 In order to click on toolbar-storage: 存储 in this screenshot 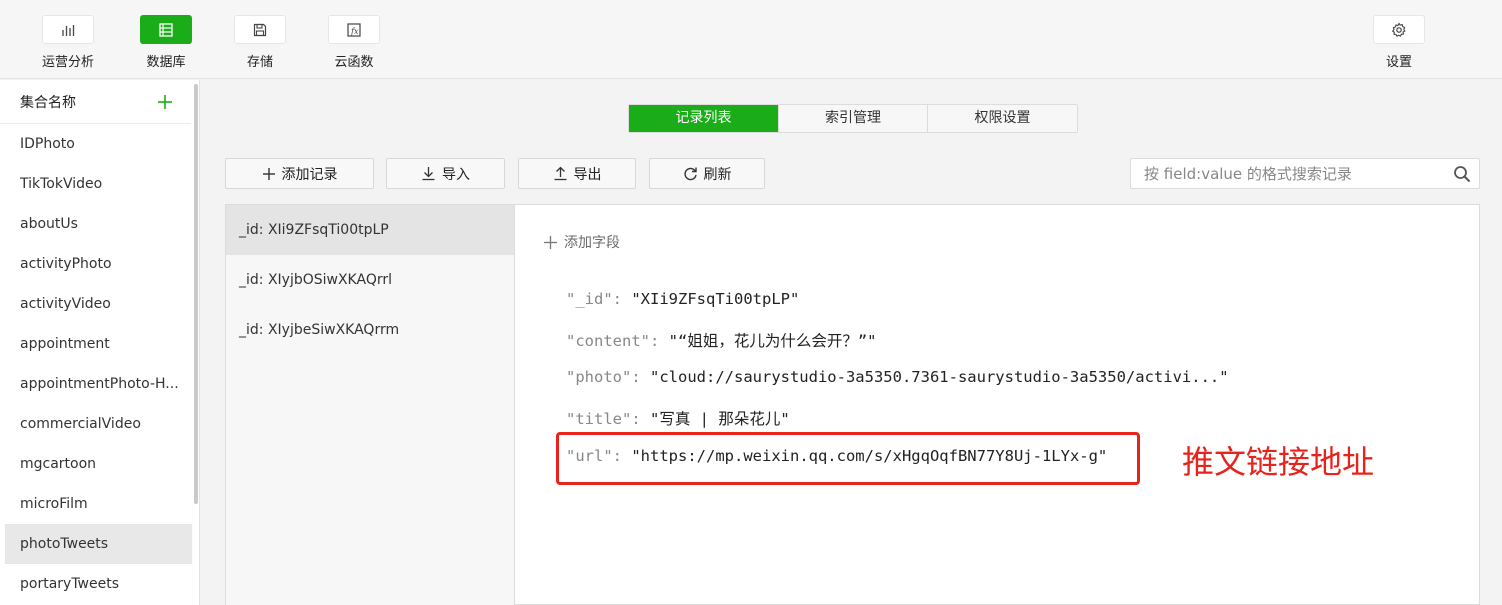, I will do `click(260, 42)`.